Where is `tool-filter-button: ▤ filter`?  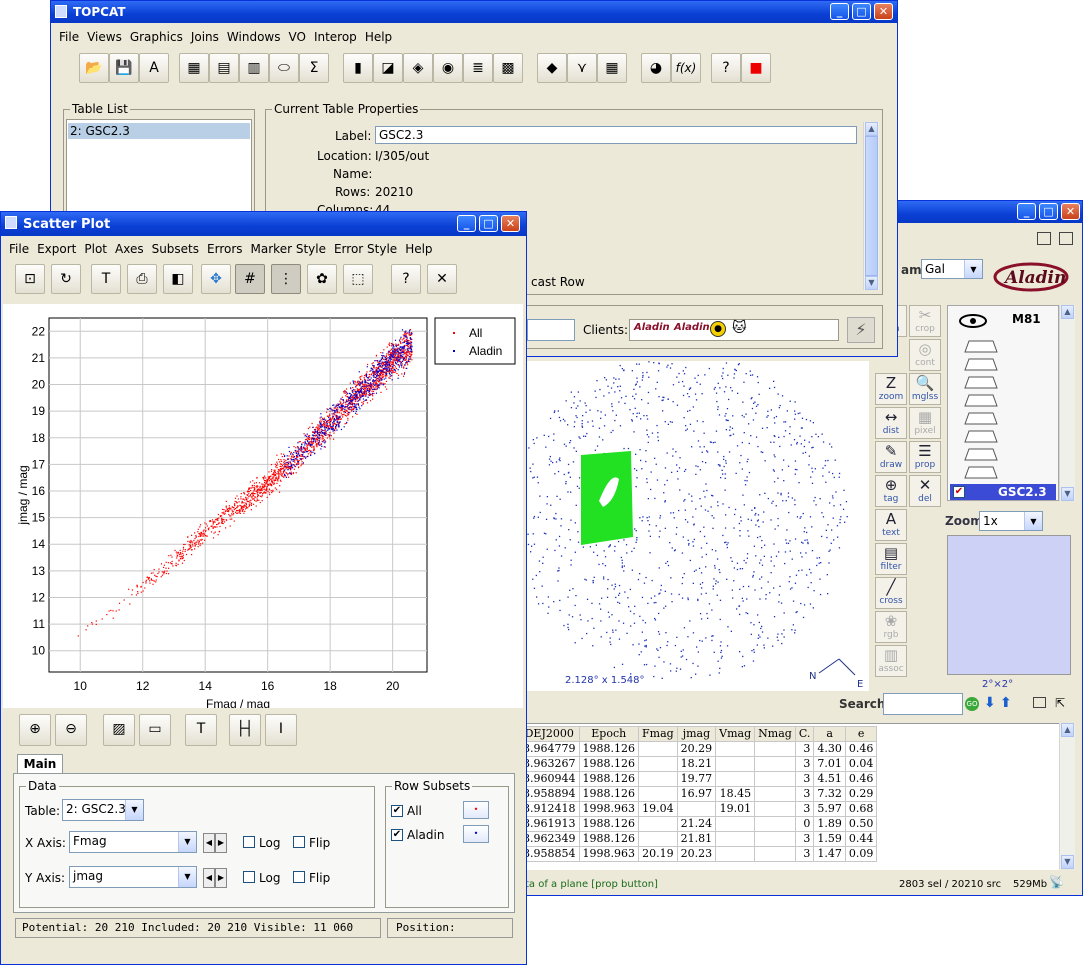
tool-filter-button: ▤ filter is located at coordinates (891, 559).